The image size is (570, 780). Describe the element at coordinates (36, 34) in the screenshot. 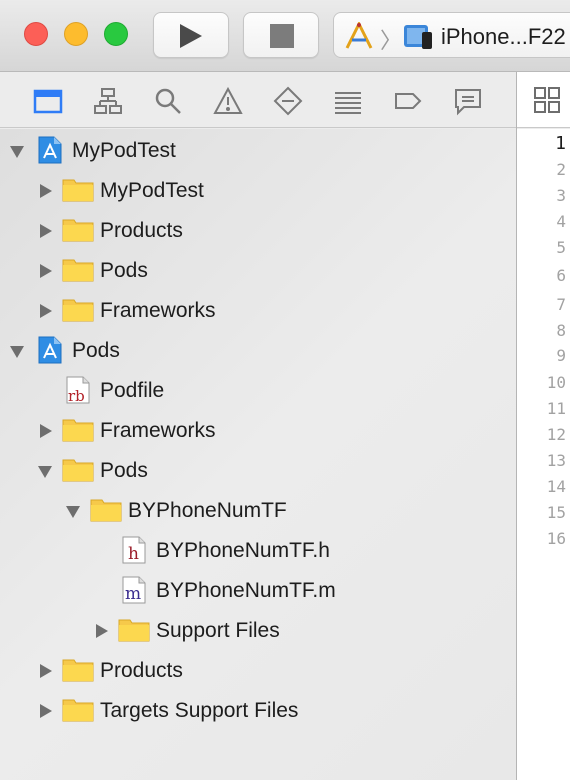

I see `close-window-button` at that location.